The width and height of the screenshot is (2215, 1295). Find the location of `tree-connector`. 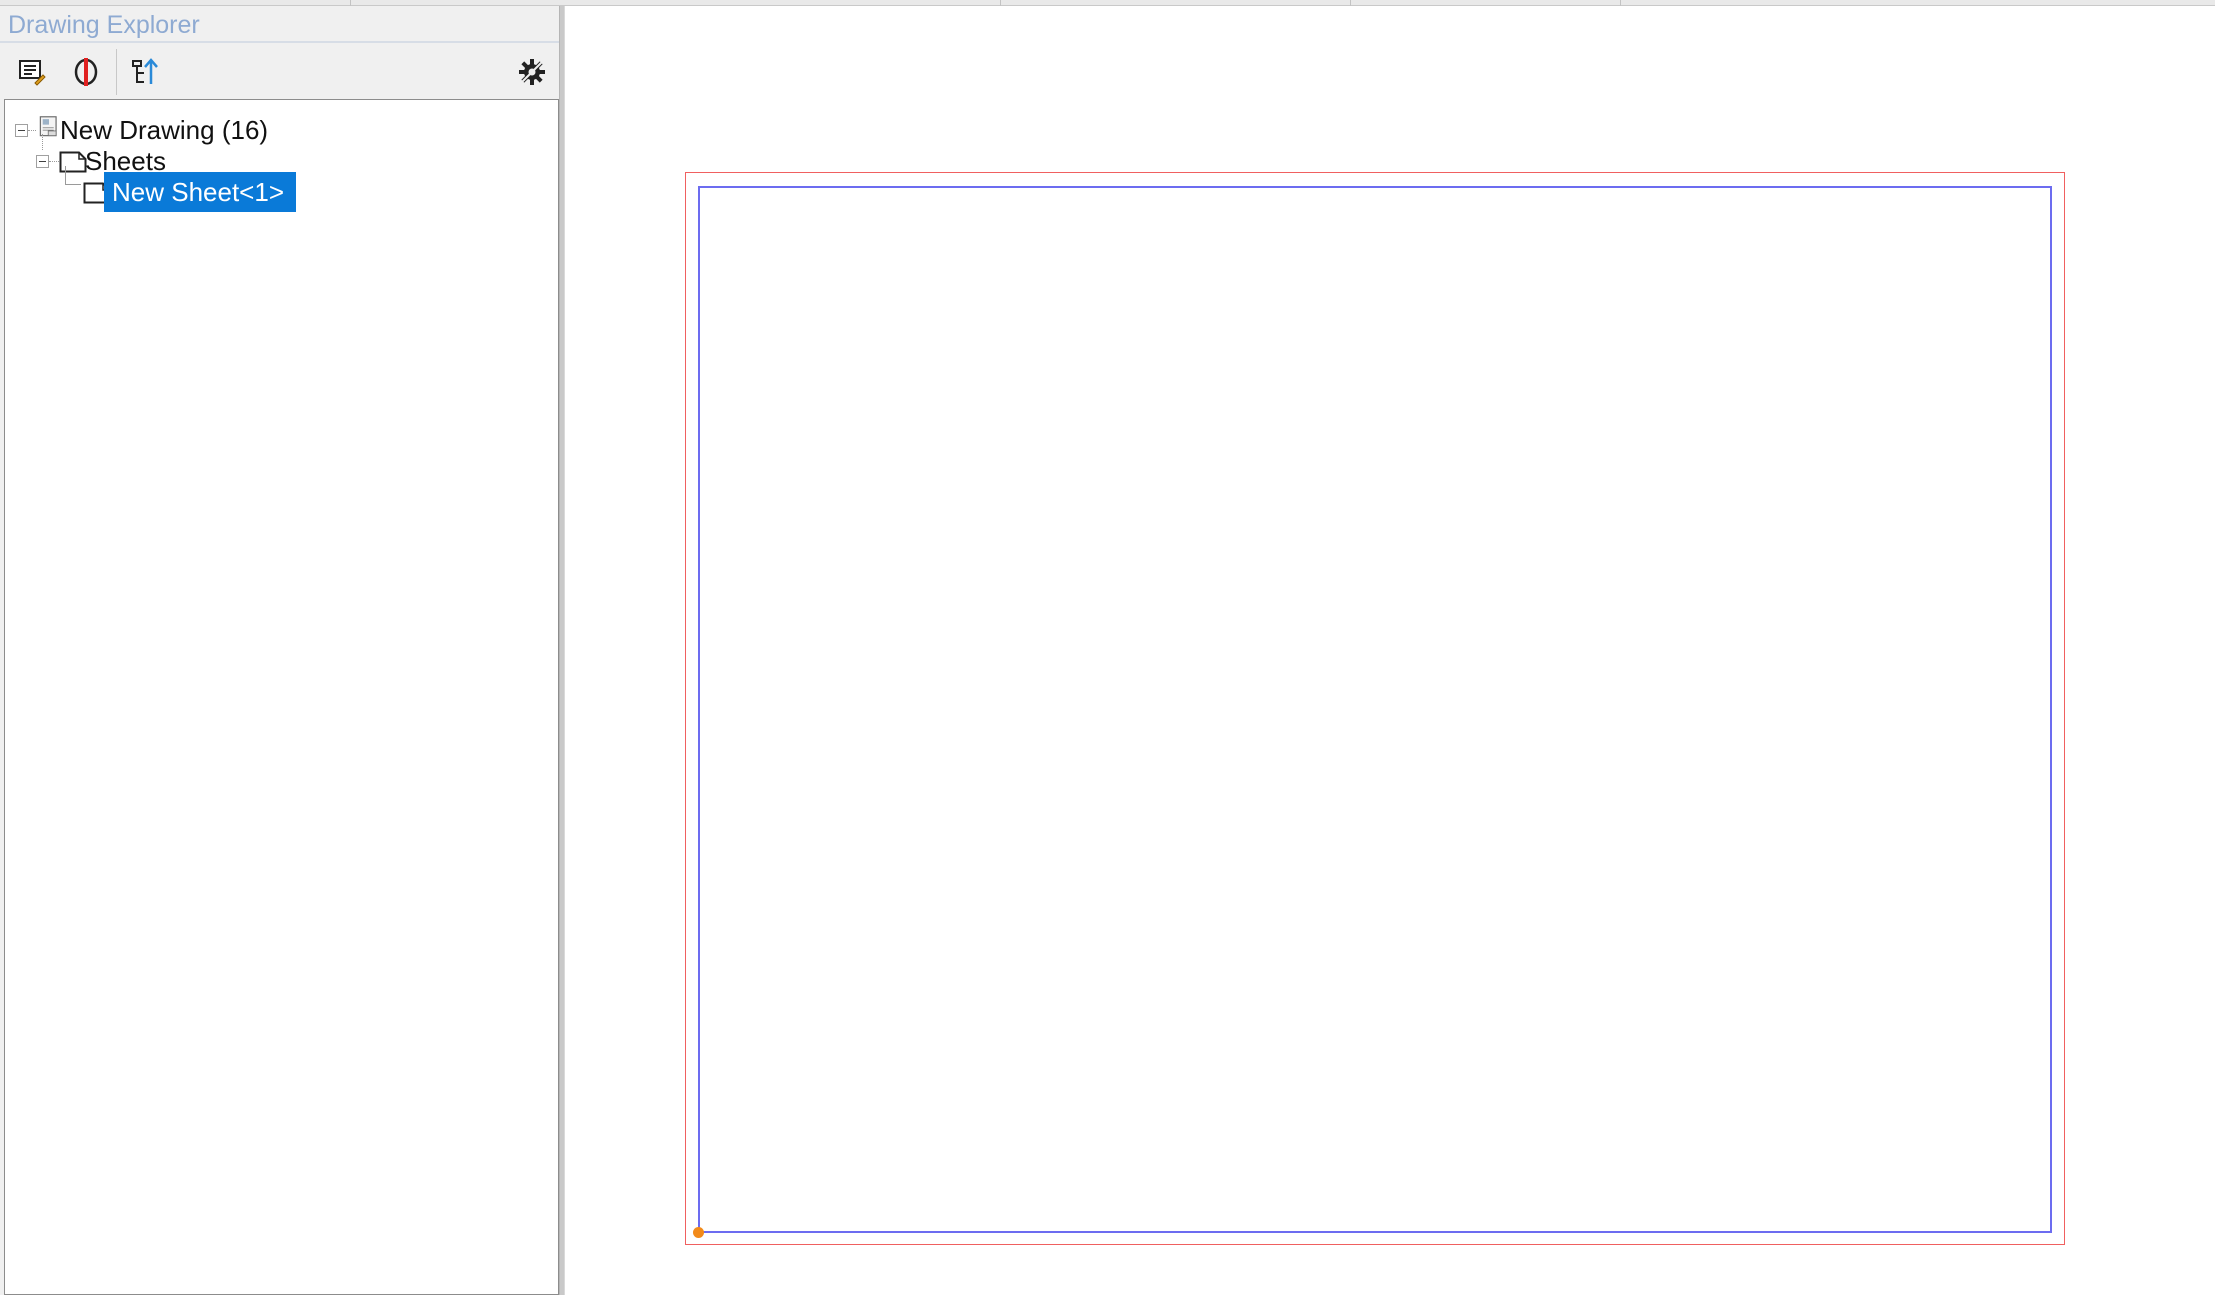

tree-connector is located at coordinates (54, 161).